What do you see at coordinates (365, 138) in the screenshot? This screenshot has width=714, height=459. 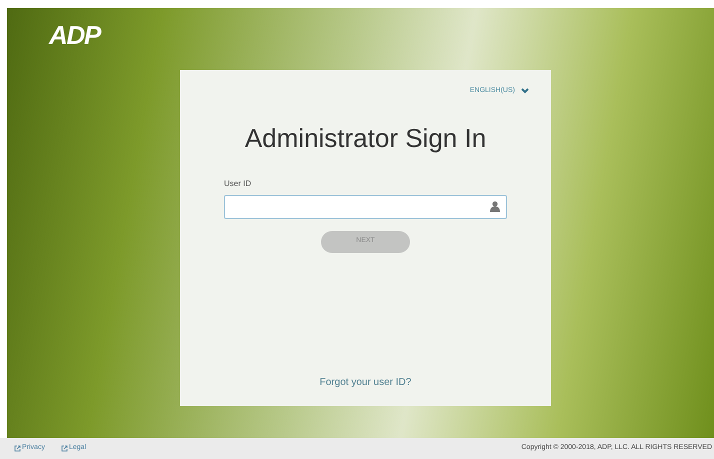 I see `page-title: Administrator Sign In` at bounding box center [365, 138].